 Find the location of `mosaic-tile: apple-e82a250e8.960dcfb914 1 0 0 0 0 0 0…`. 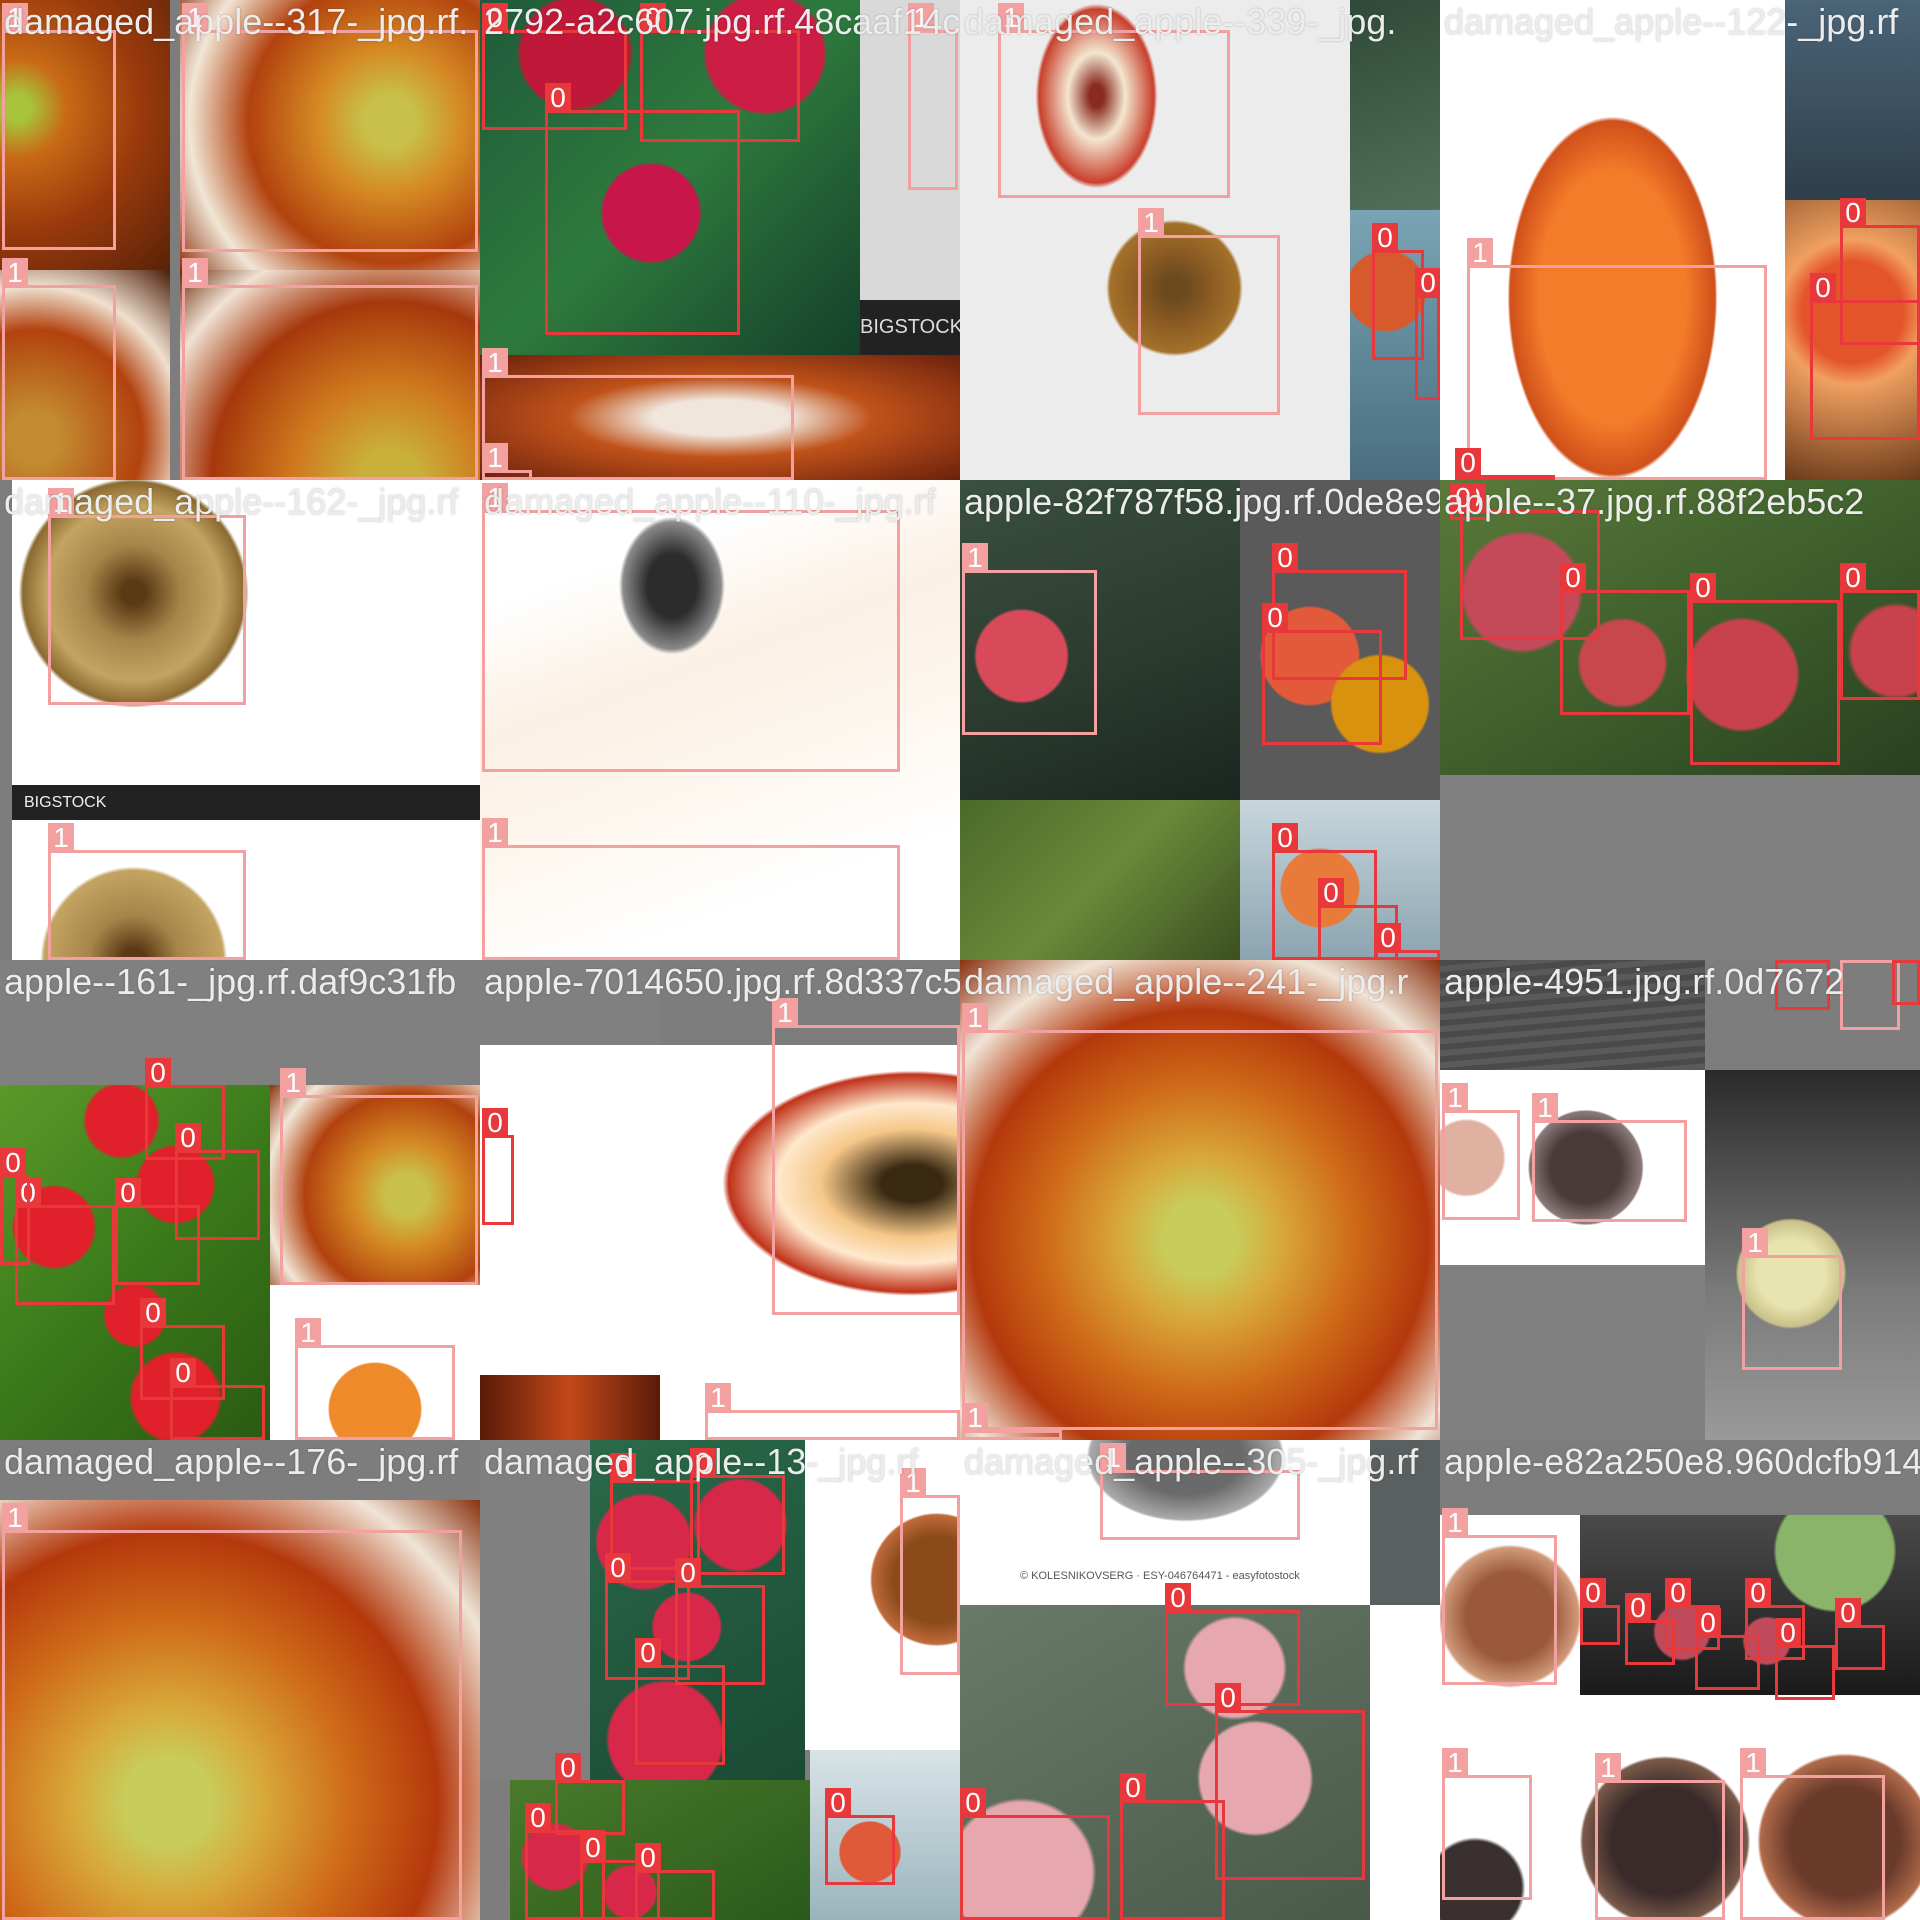

mosaic-tile: apple-e82a250e8.960dcfb914 1 0 0 0 0 0 0… is located at coordinates (1680, 1680).